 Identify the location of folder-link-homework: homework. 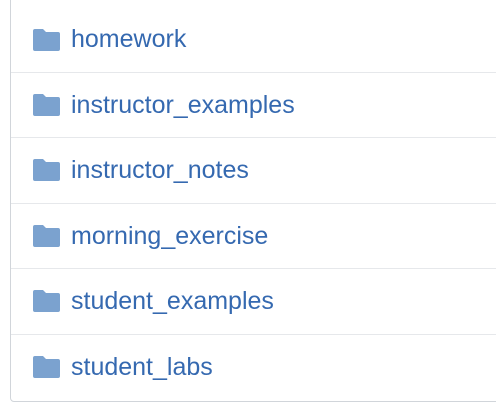
(128, 39).